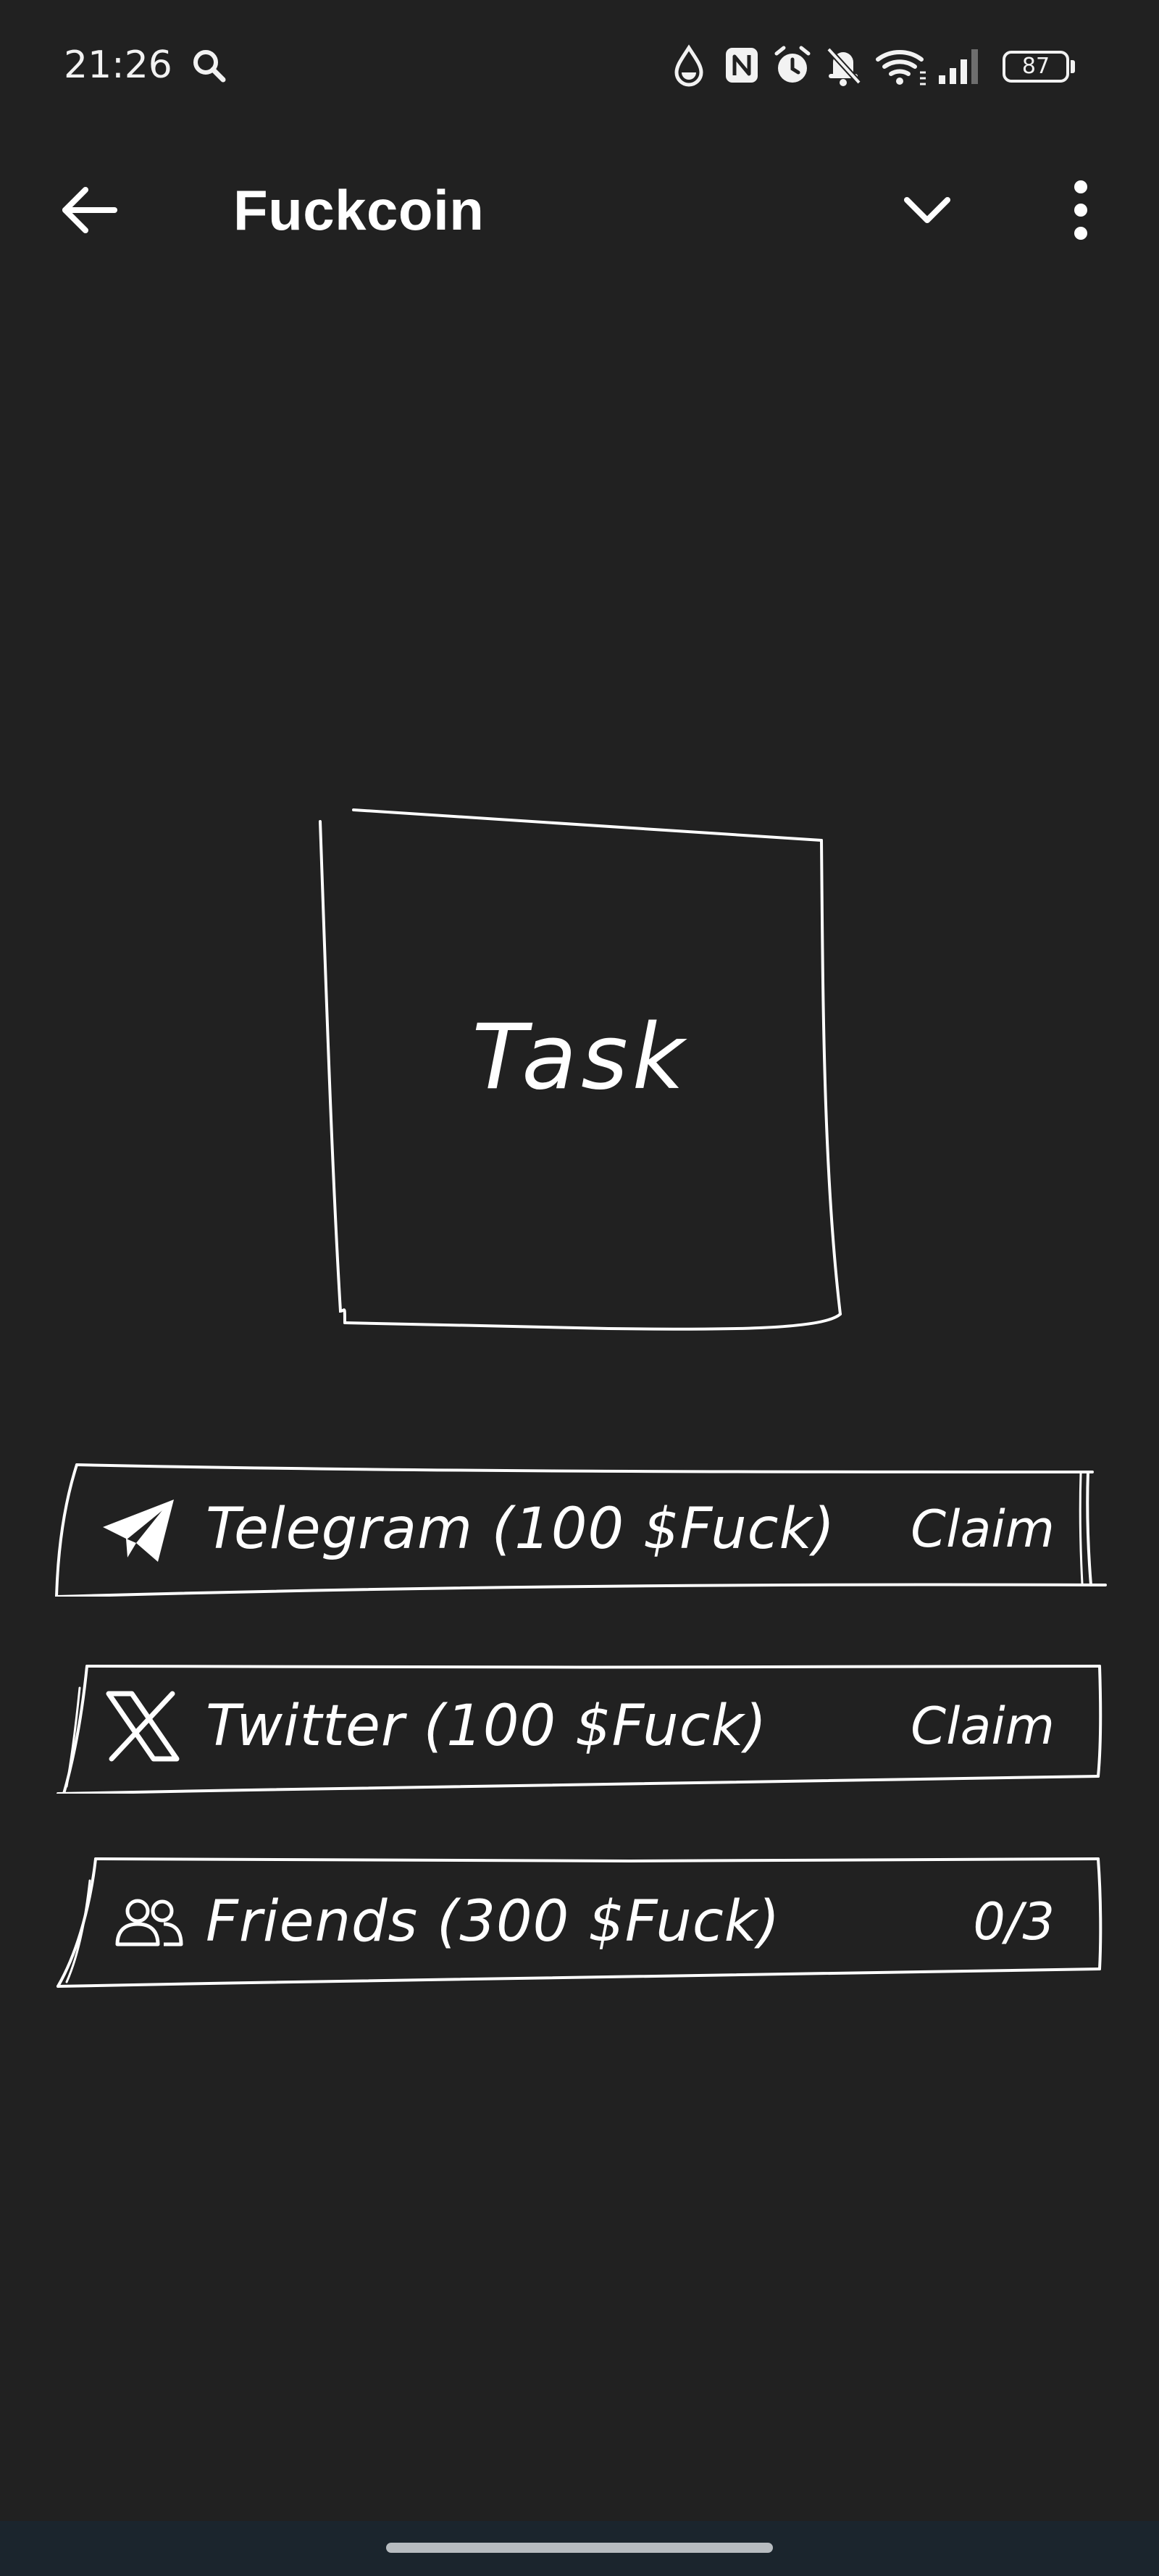 The height and width of the screenshot is (2576, 1159). I want to click on app-bar: Fuckcoin, so click(579, 211).